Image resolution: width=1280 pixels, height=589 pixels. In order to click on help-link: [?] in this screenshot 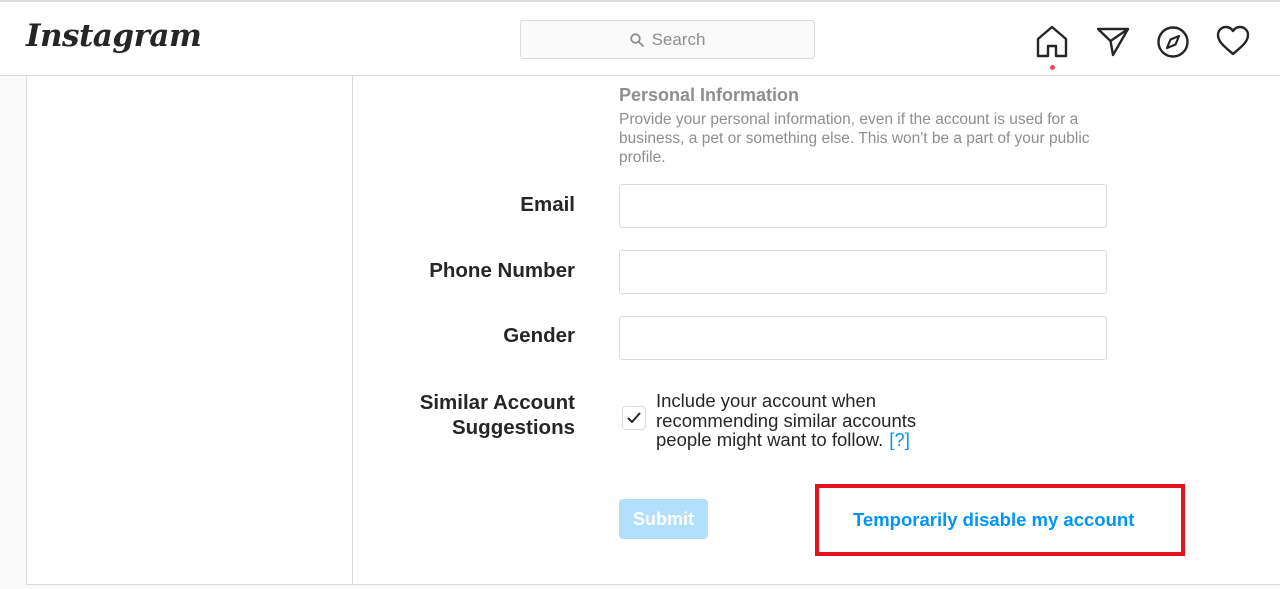, I will do `click(899, 439)`.